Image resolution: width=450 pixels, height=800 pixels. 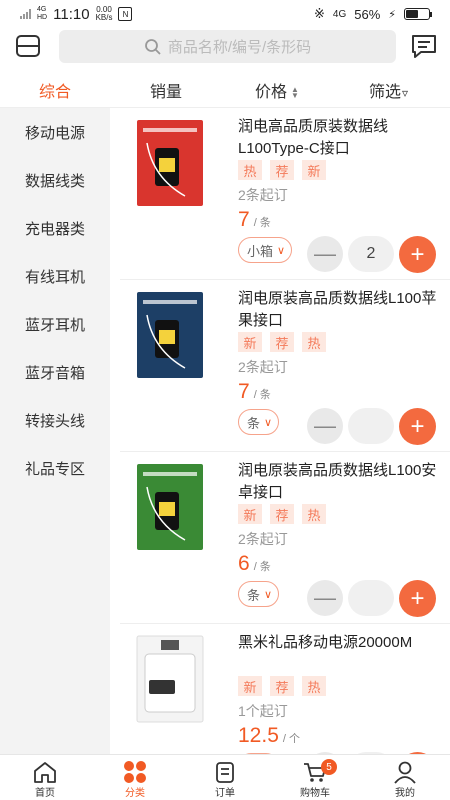 What do you see at coordinates (225, 14) in the screenshot?
I see `status-bar: 4G HD 11:10 0.00 KB/s N ※ 4G 56% ⚡` at bounding box center [225, 14].